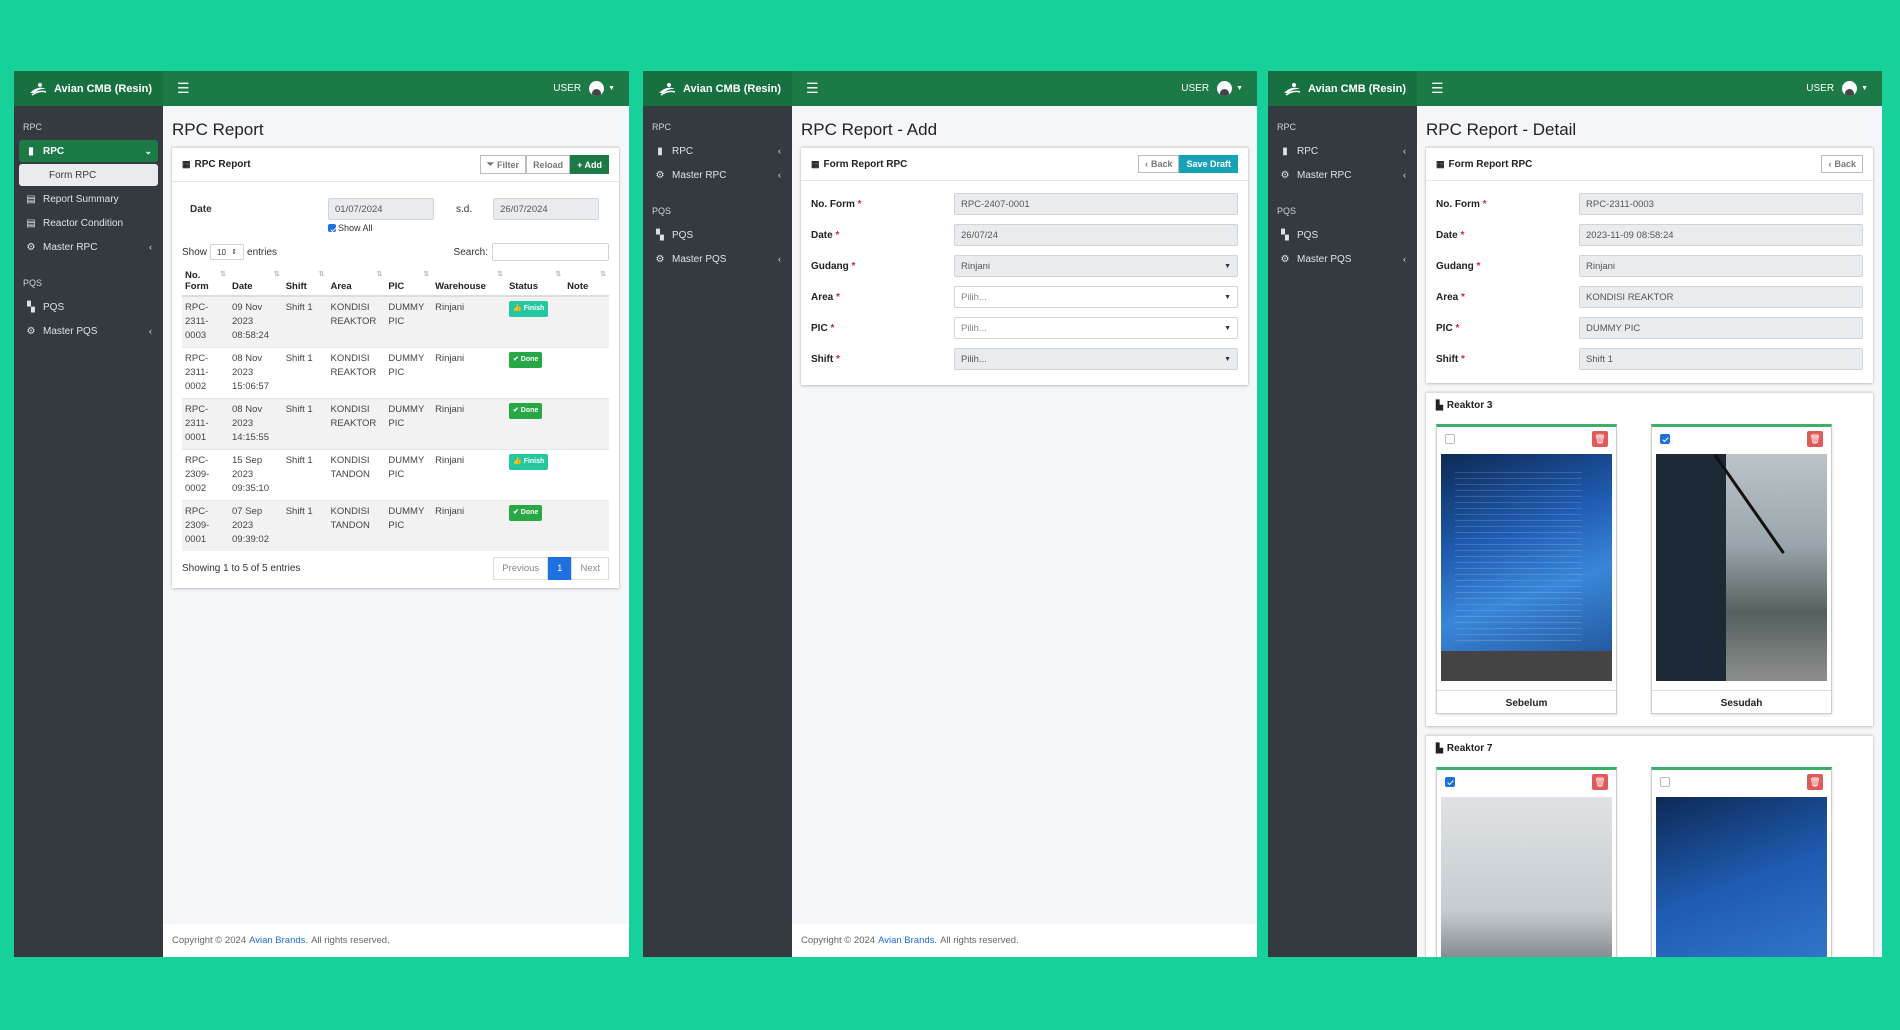 The image size is (1900, 1030). What do you see at coordinates (833, 204) in the screenshot?
I see `field-label-text: No. Form` at bounding box center [833, 204].